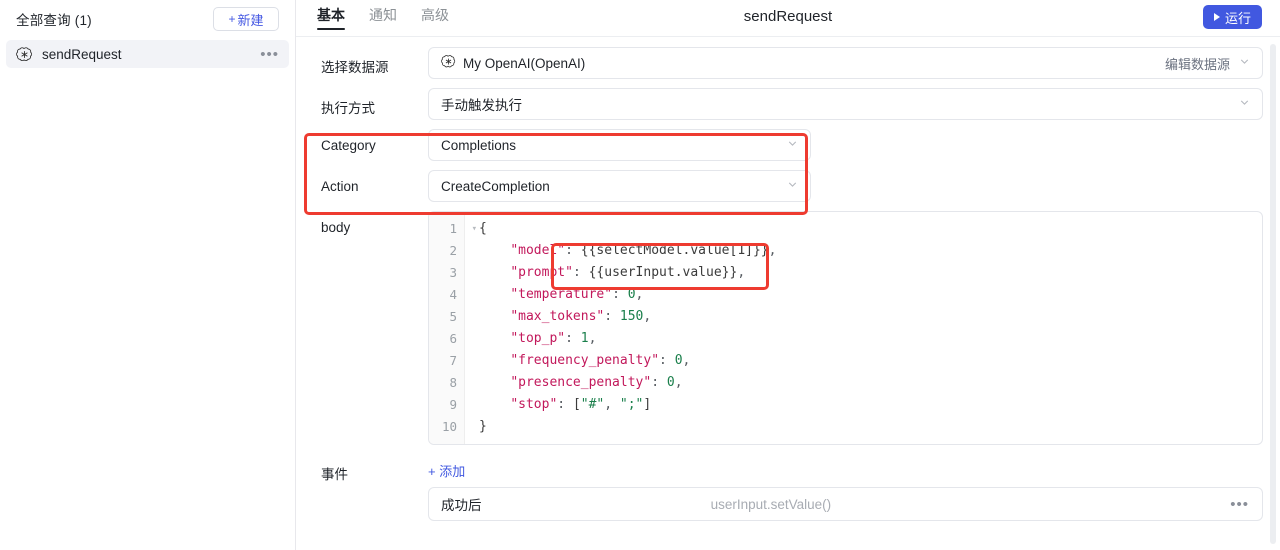  What do you see at coordinates (803, 63) in the screenshot?
I see `datasource-value-wrap: My OpenAI(OpenAI)` at bounding box center [803, 63].